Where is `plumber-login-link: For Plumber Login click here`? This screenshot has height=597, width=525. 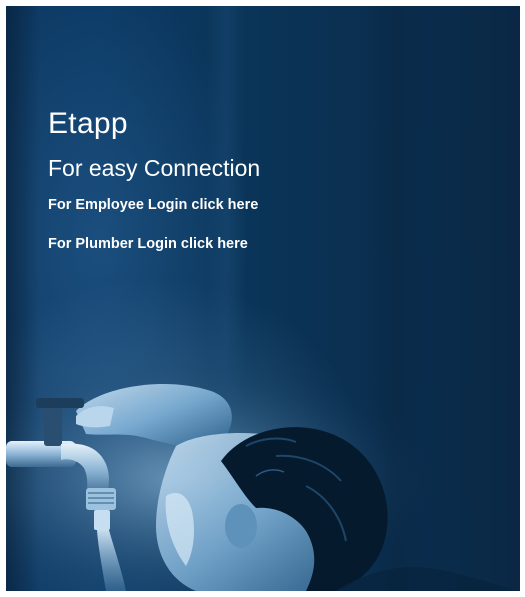
plumber-login-link: For Plumber Login click here is located at coordinates (154, 244).